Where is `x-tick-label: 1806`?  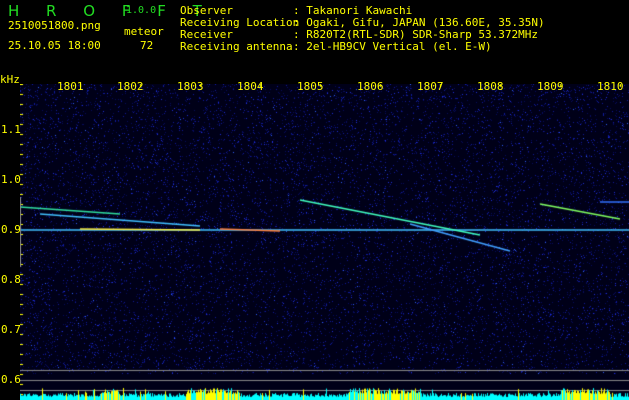 x-tick-label: 1806 is located at coordinates (370, 86).